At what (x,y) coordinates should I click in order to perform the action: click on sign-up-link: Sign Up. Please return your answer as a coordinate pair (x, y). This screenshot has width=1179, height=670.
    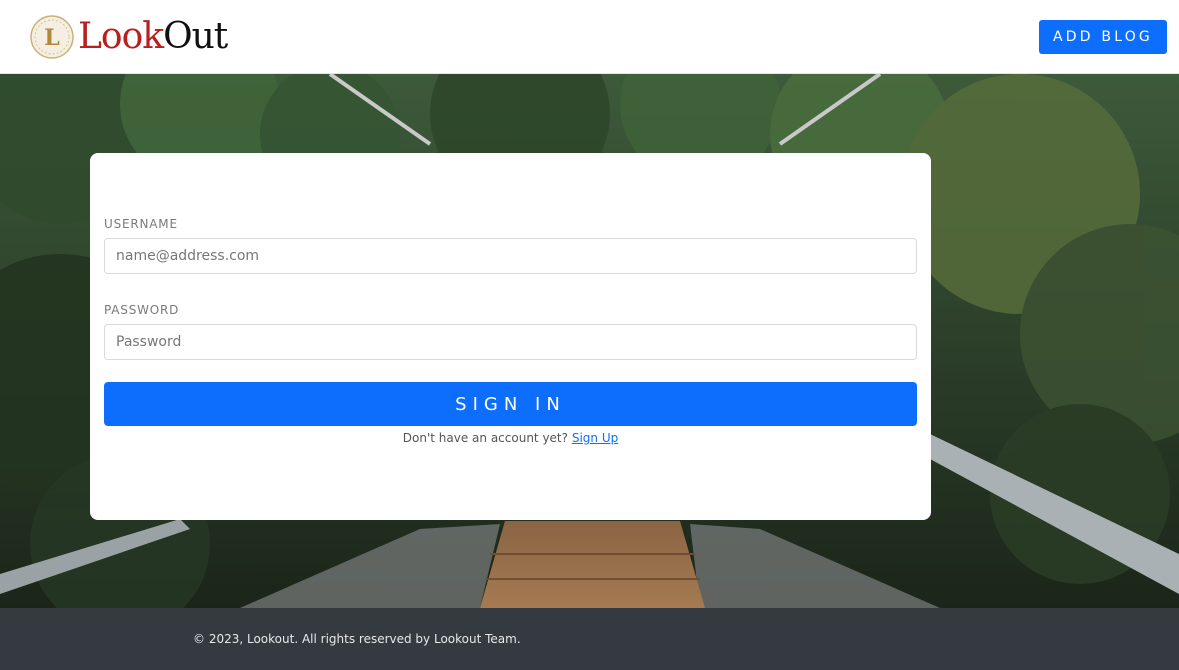
    Looking at the image, I should click on (595, 438).